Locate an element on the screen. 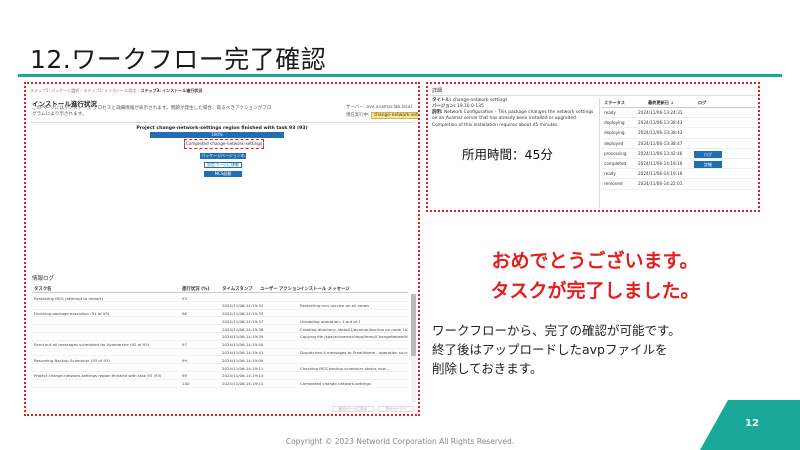 Image resolution: width=800 pixels, height=450 pixels. elapsed-time: 所用時間：45分 is located at coordinates (507, 154).